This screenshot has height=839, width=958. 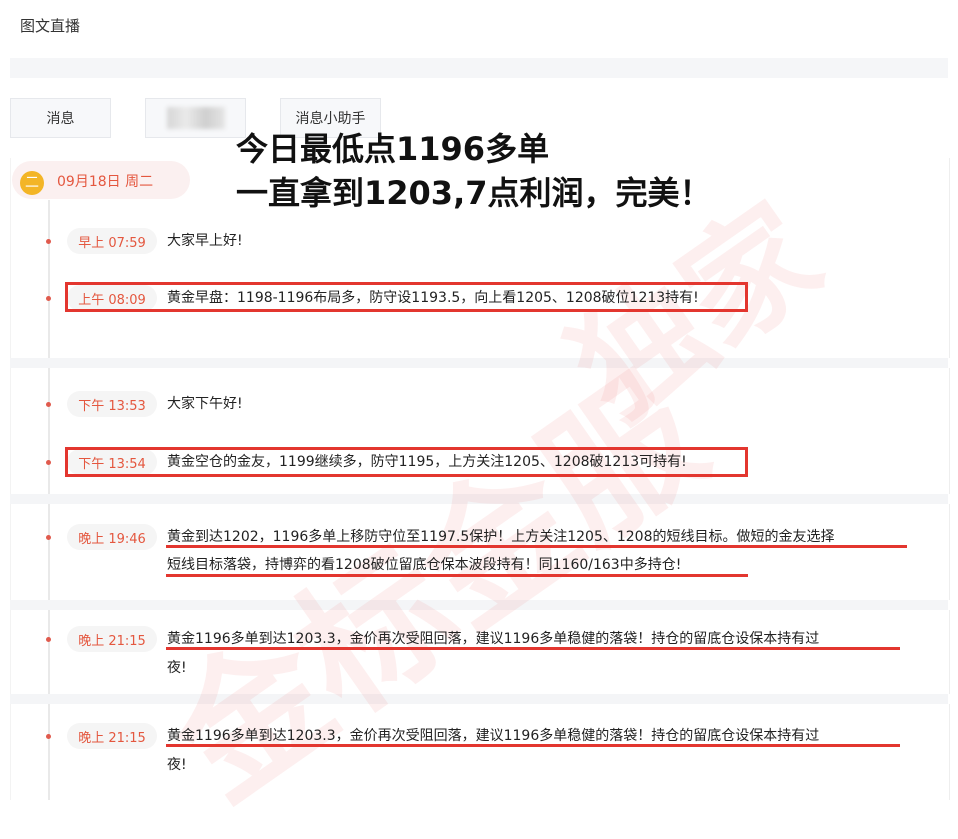 I want to click on blurred-label, so click(x=195, y=118).